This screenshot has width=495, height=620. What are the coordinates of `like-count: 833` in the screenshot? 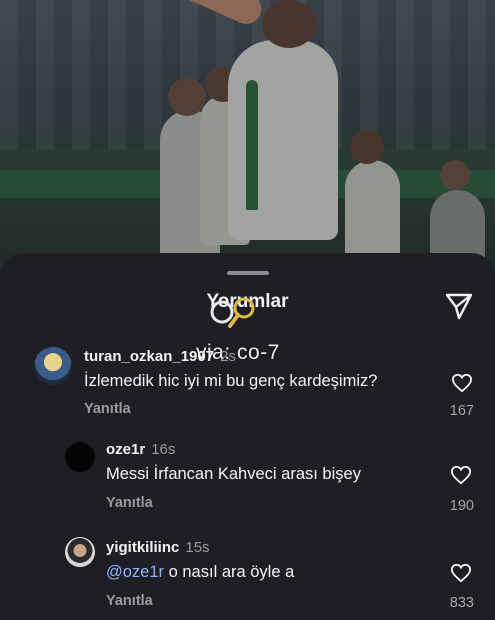 It's located at (461, 603).